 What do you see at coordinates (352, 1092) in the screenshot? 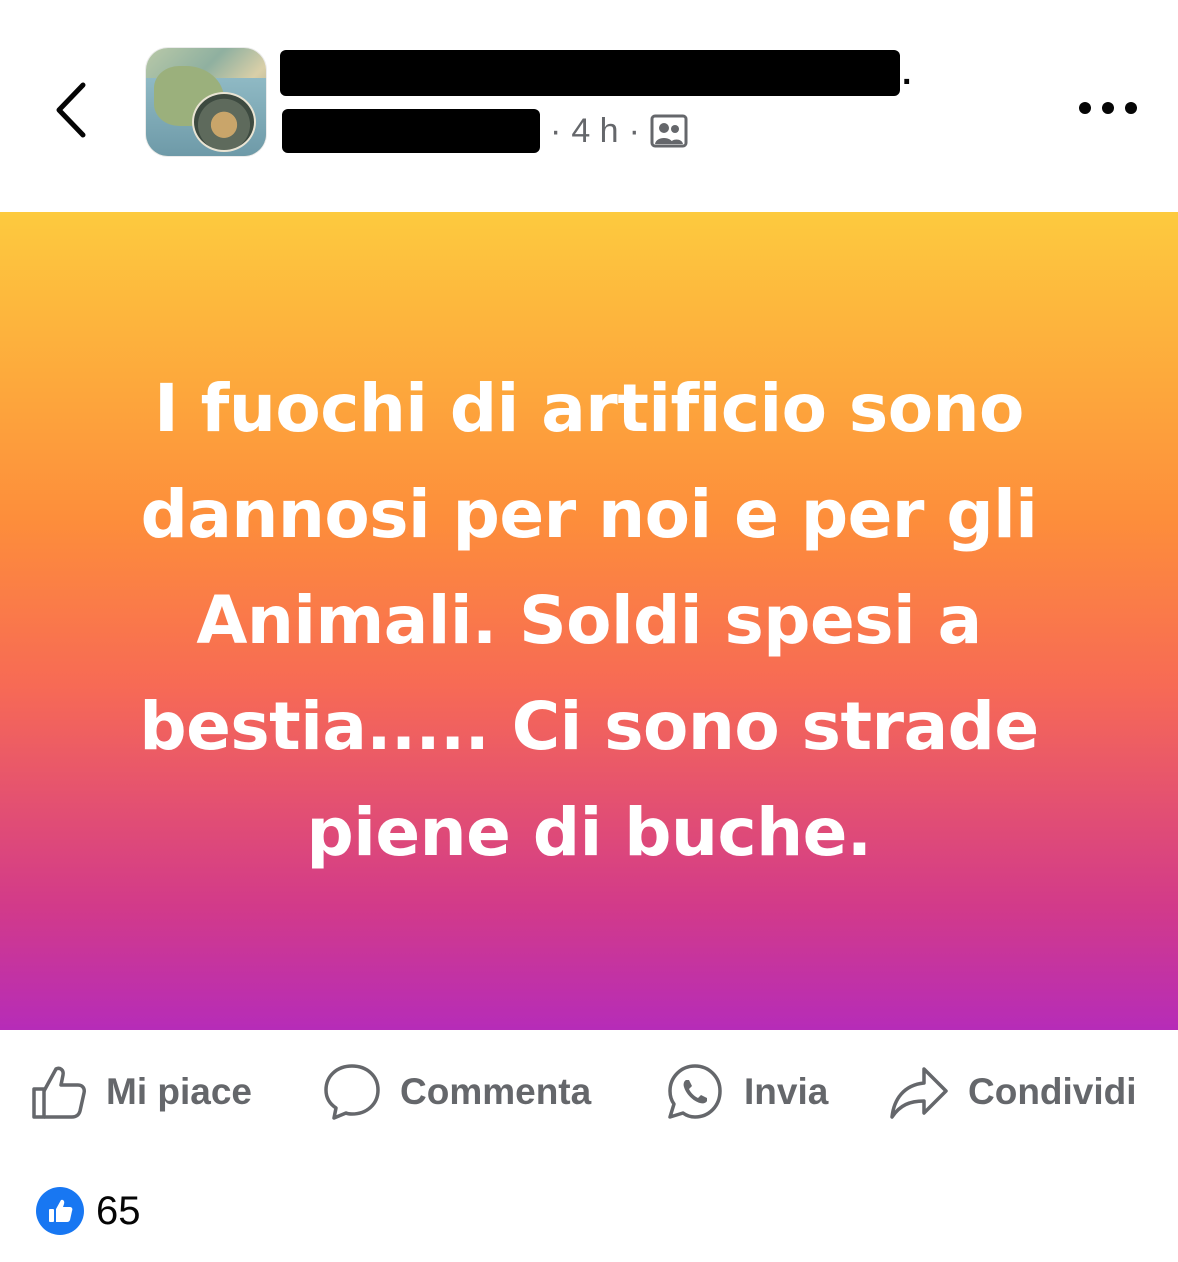
I see `comment-bubble-icon` at bounding box center [352, 1092].